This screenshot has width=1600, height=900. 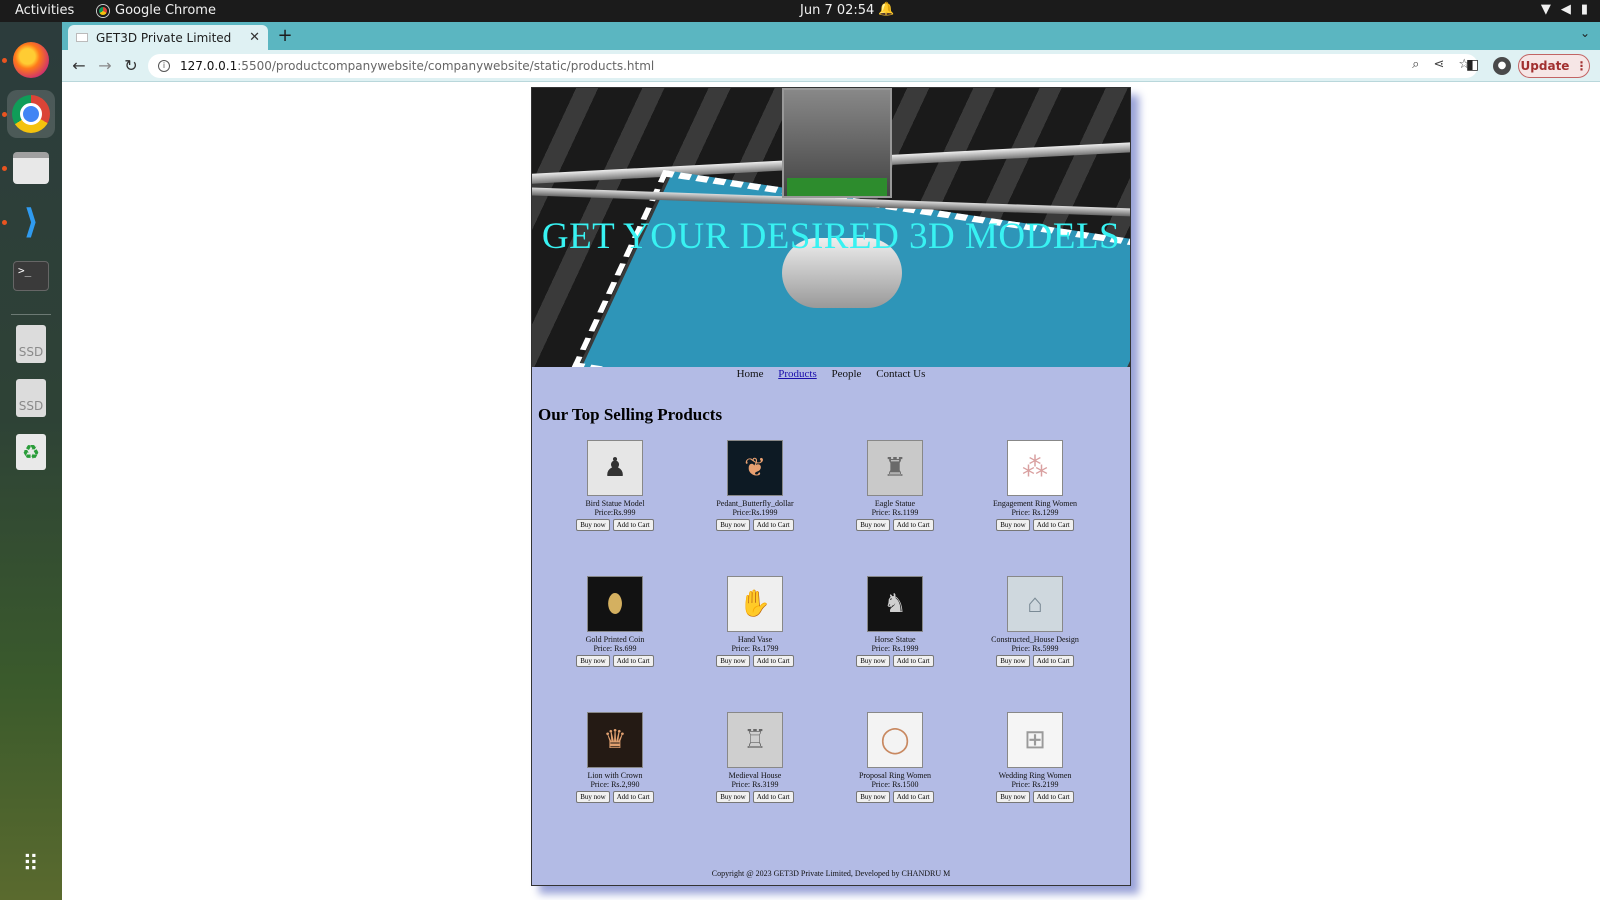 What do you see at coordinates (31, 398) in the screenshot?
I see `ssd-drive-2: SSD` at bounding box center [31, 398].